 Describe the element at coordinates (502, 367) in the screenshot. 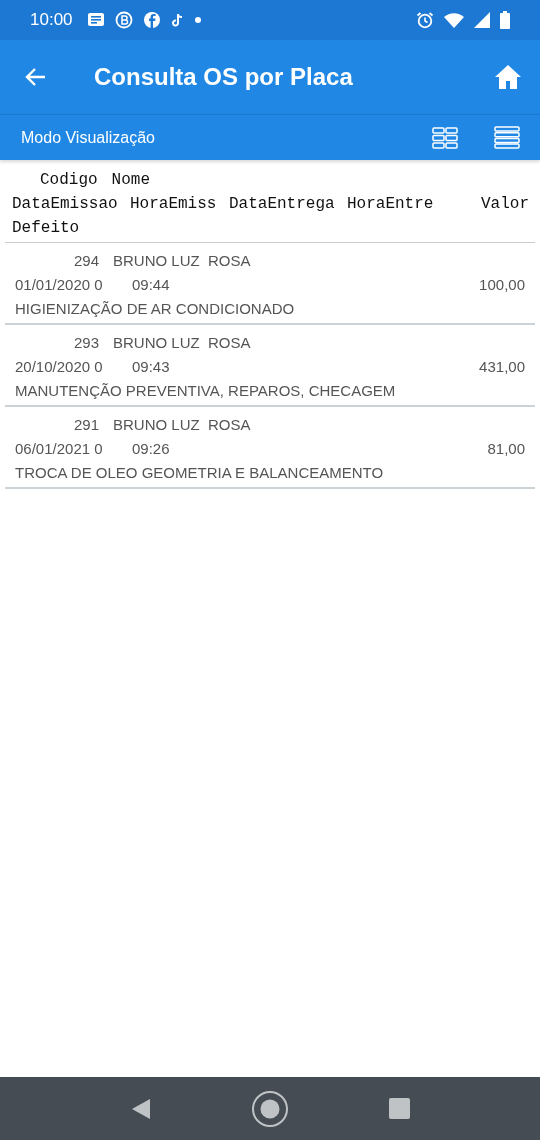

I see `order-value: 431,00` at that location.